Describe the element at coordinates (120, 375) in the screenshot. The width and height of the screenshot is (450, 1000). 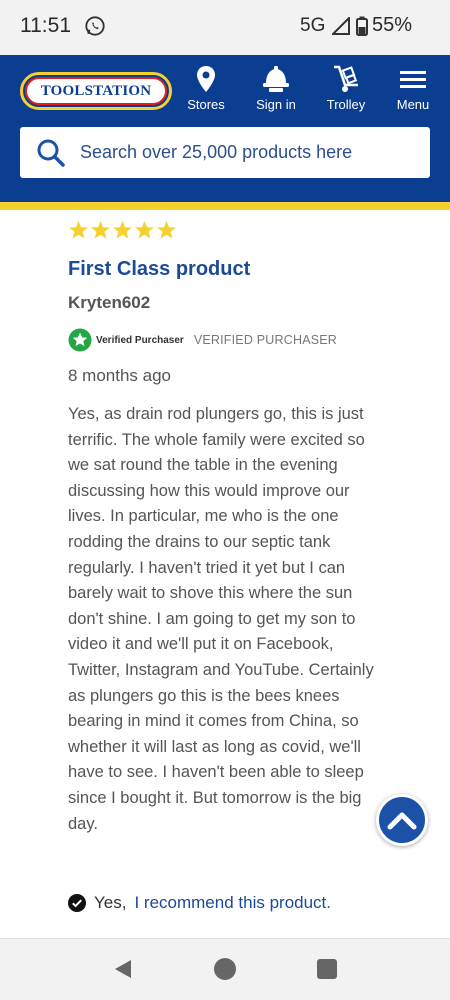
I see `review-date: 8 months ago` at that location.